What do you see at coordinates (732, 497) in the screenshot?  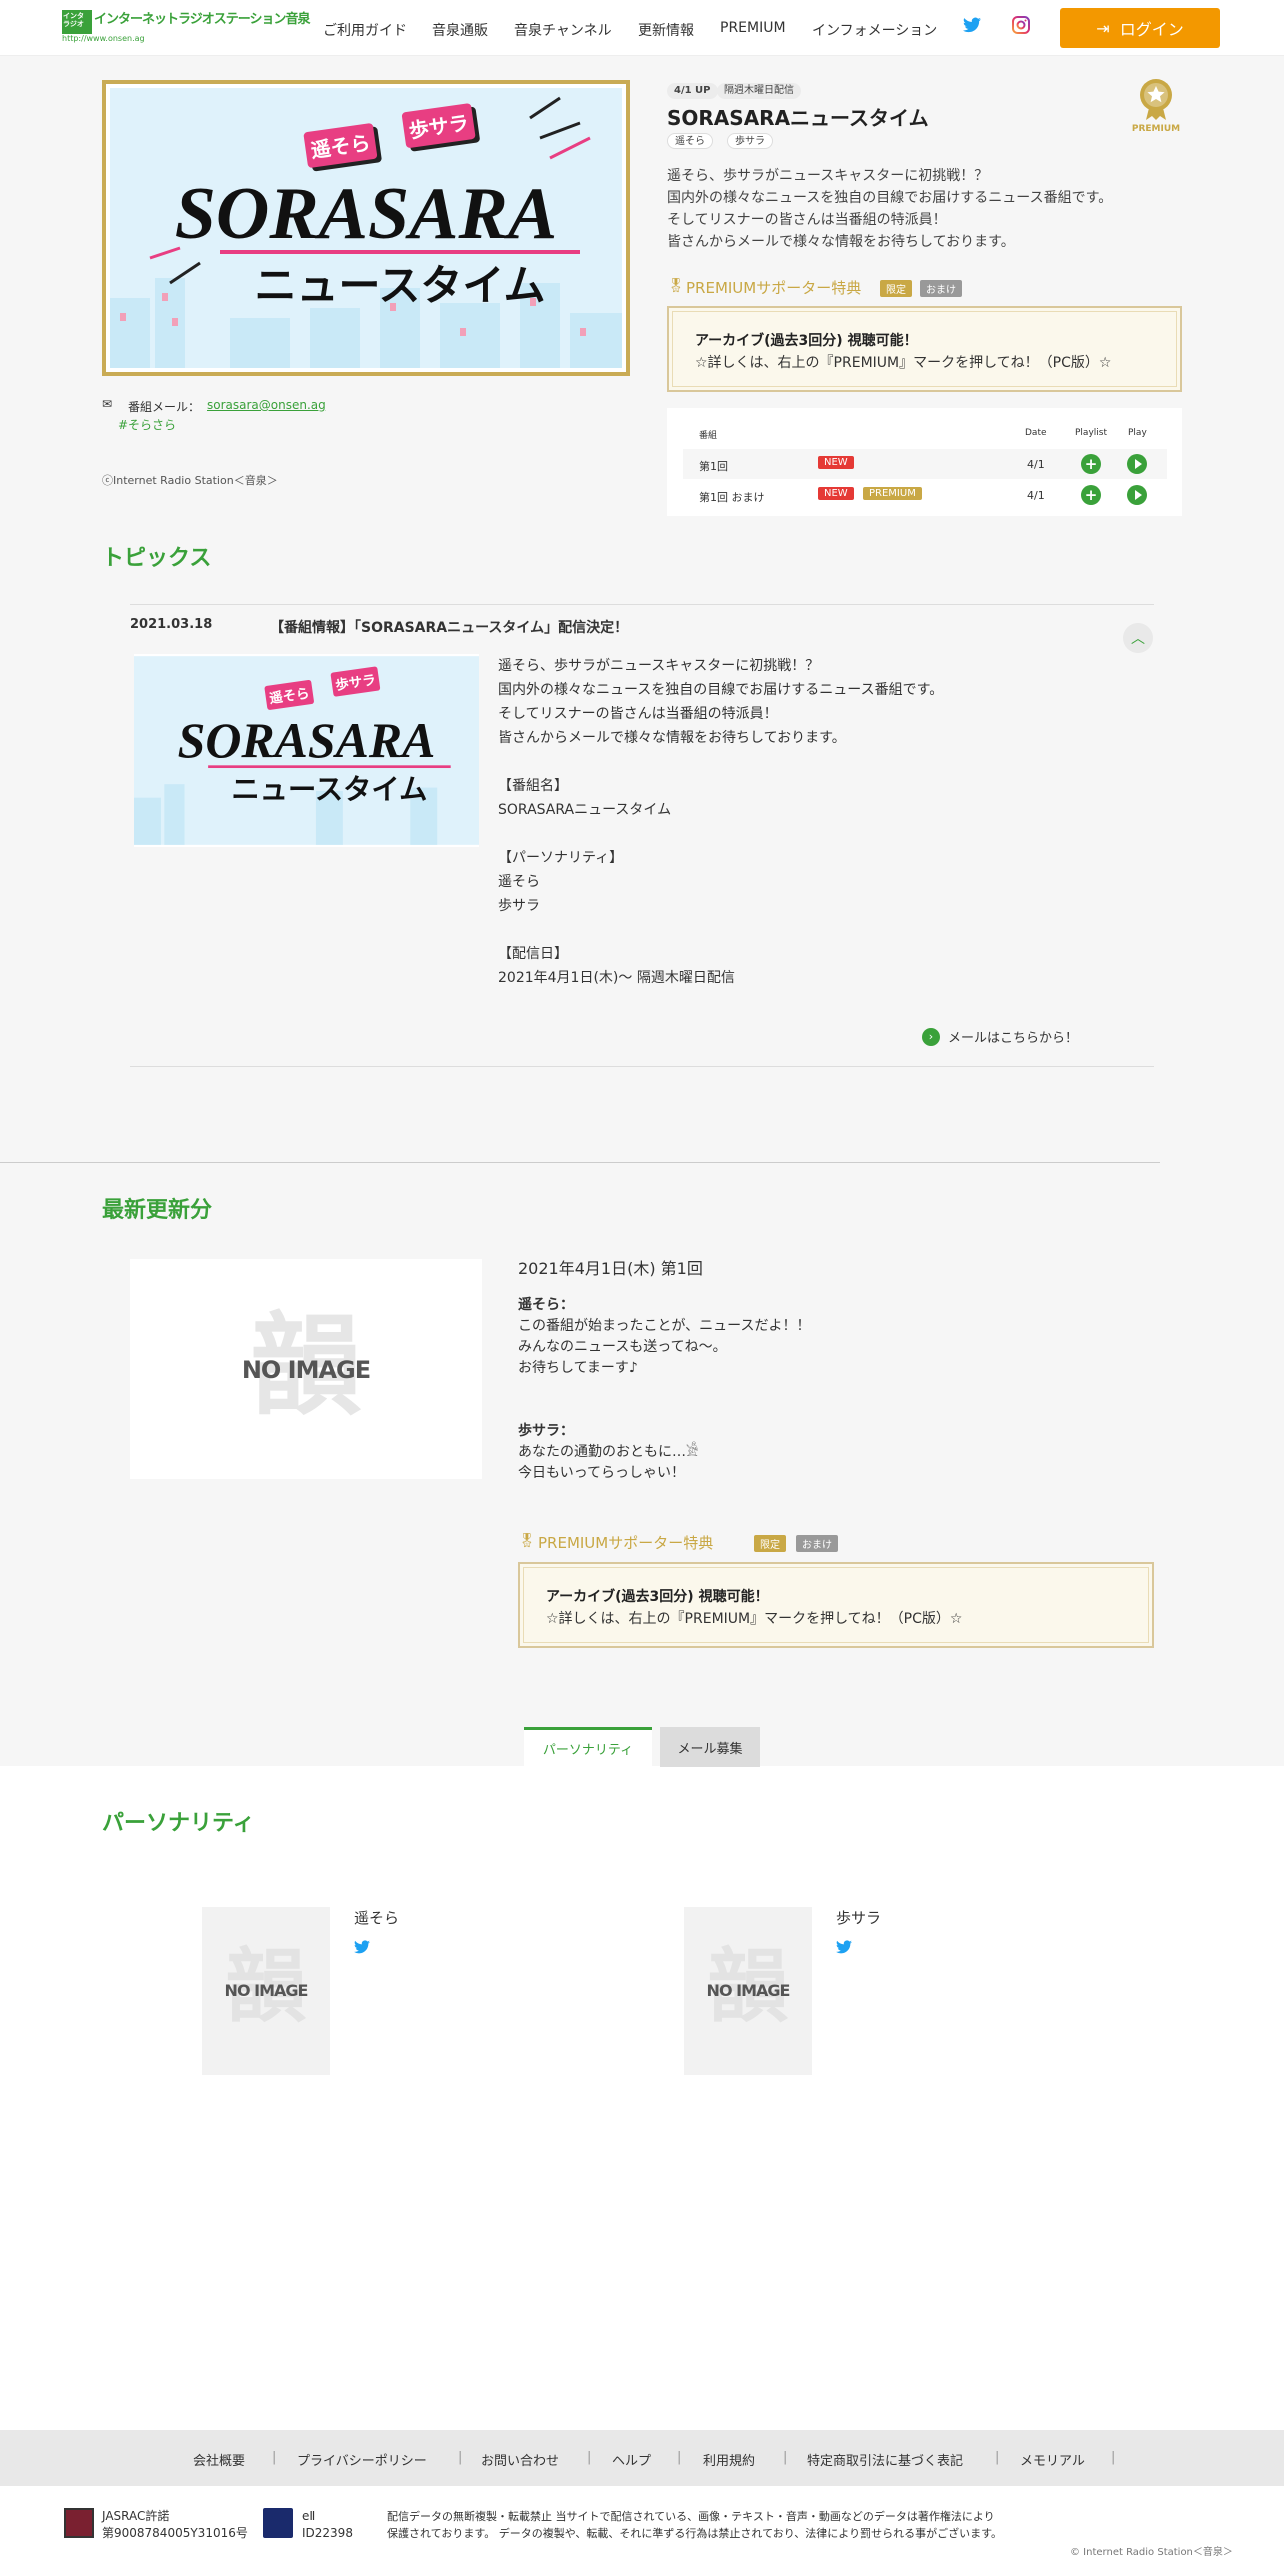 I see `episode-name: 第1回 おまけ` at bounding box center [732, 497].